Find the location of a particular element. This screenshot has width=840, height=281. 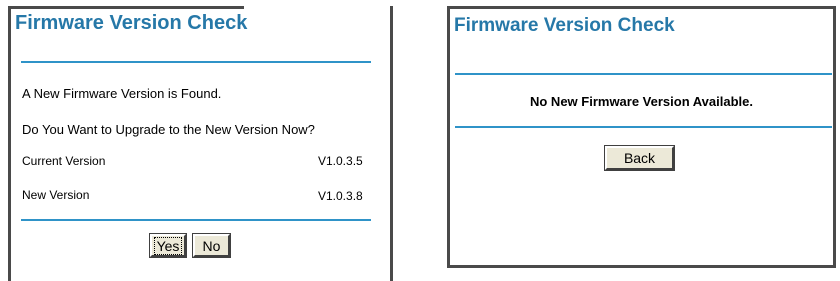

no-button: No is located at coordinates (211, 245).